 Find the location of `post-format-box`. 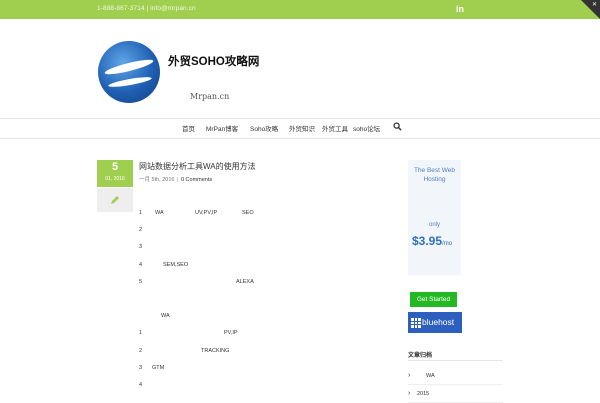

post-format-box is located at coordinates (115, 200).